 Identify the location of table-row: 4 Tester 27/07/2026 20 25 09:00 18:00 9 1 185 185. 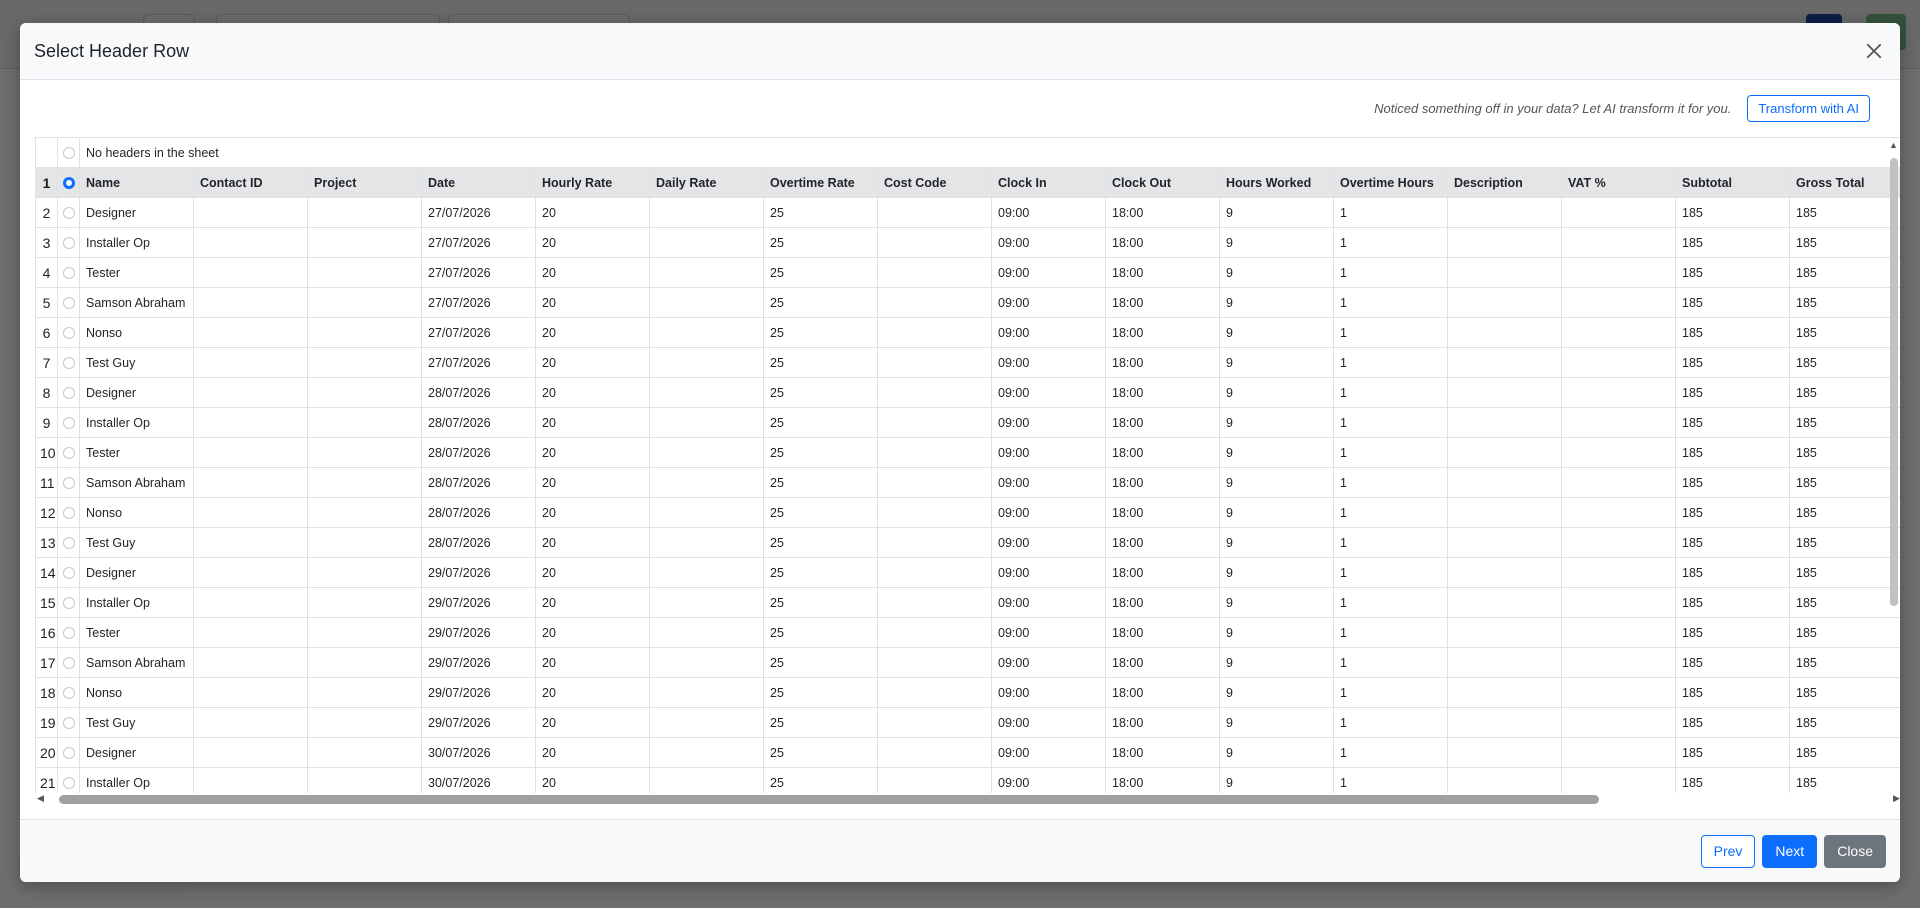
(967, 272).